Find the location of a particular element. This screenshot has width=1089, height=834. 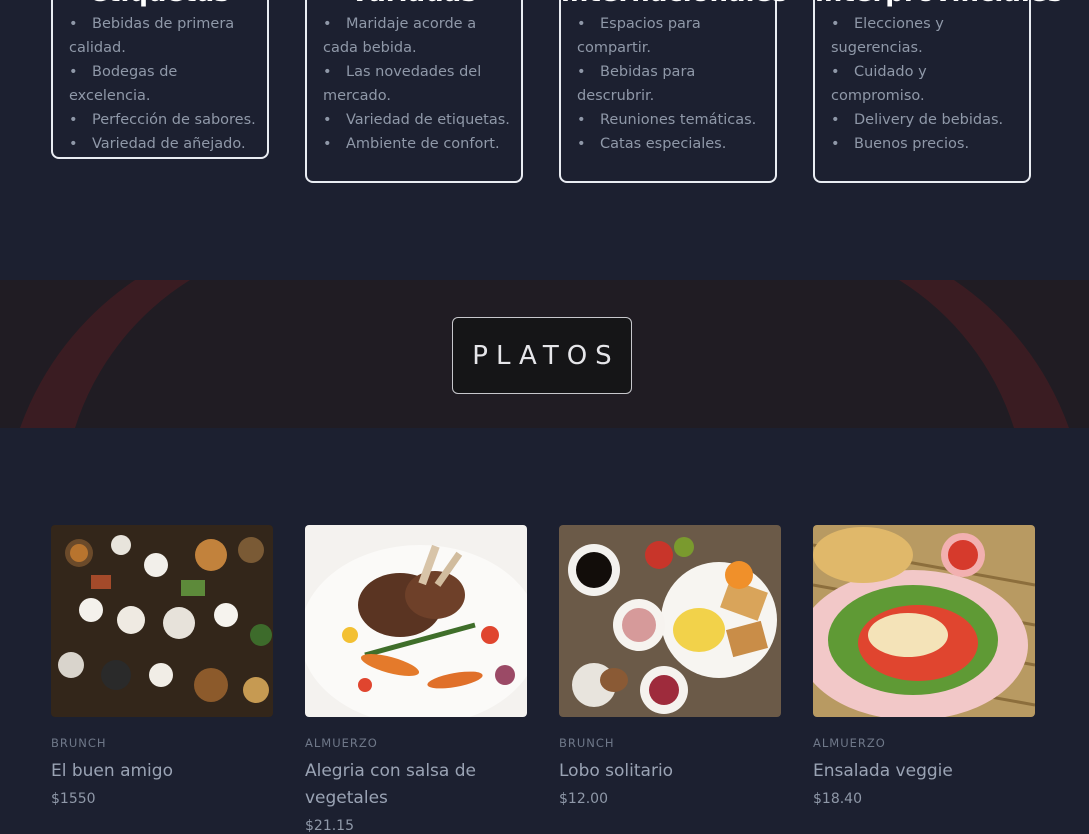

dish-name: Alegria con salsa de vegetales is located at coordinates (416, 785).